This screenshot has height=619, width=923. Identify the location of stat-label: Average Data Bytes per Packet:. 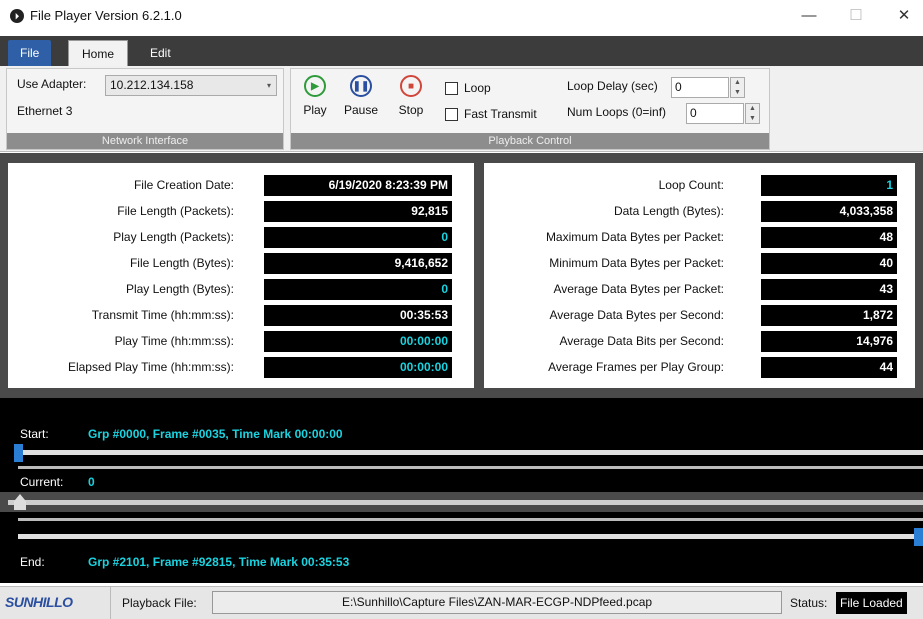
(638, 289).